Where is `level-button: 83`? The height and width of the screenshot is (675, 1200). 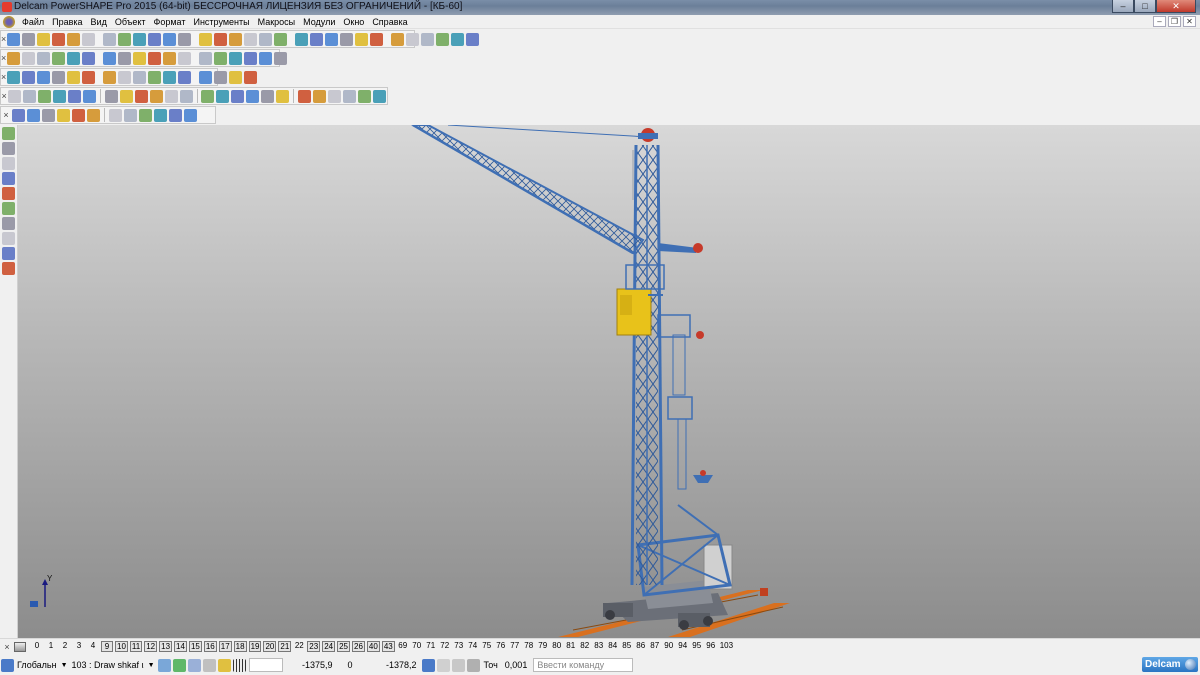
level-button: 83 is located at coordinates (599, 646).